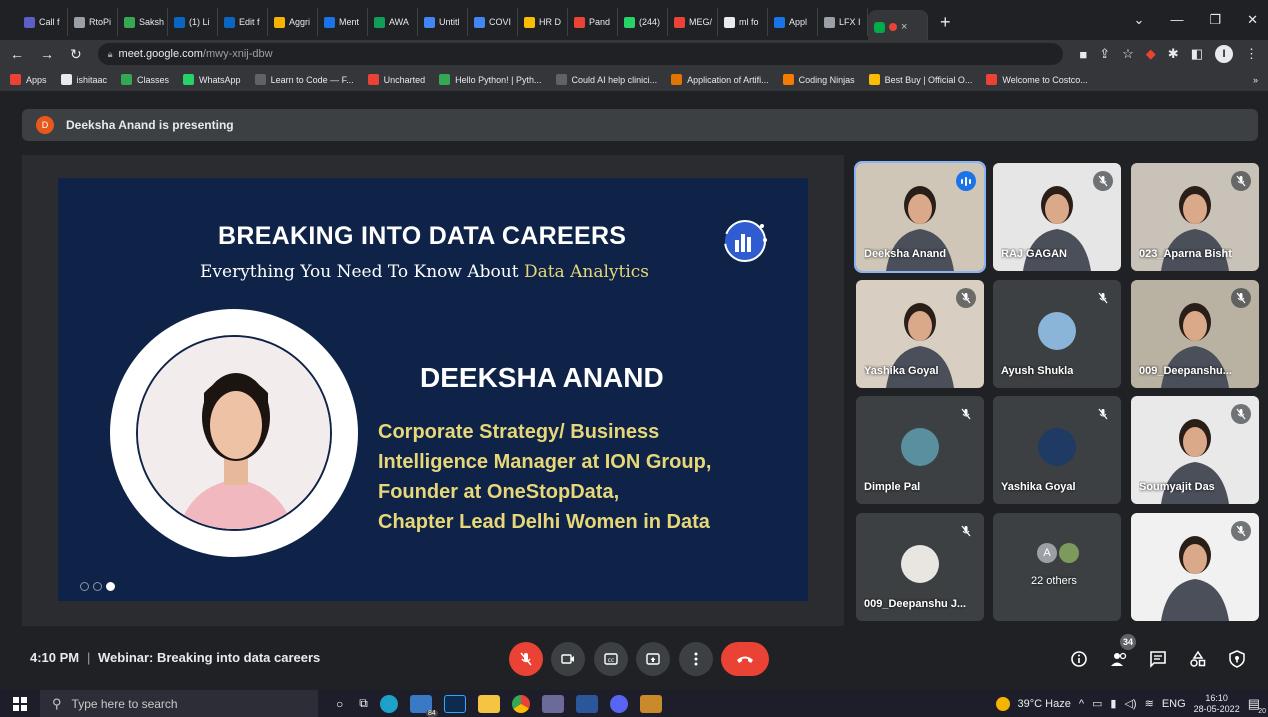  I want to click on app-w-icon, so click(650, 703).